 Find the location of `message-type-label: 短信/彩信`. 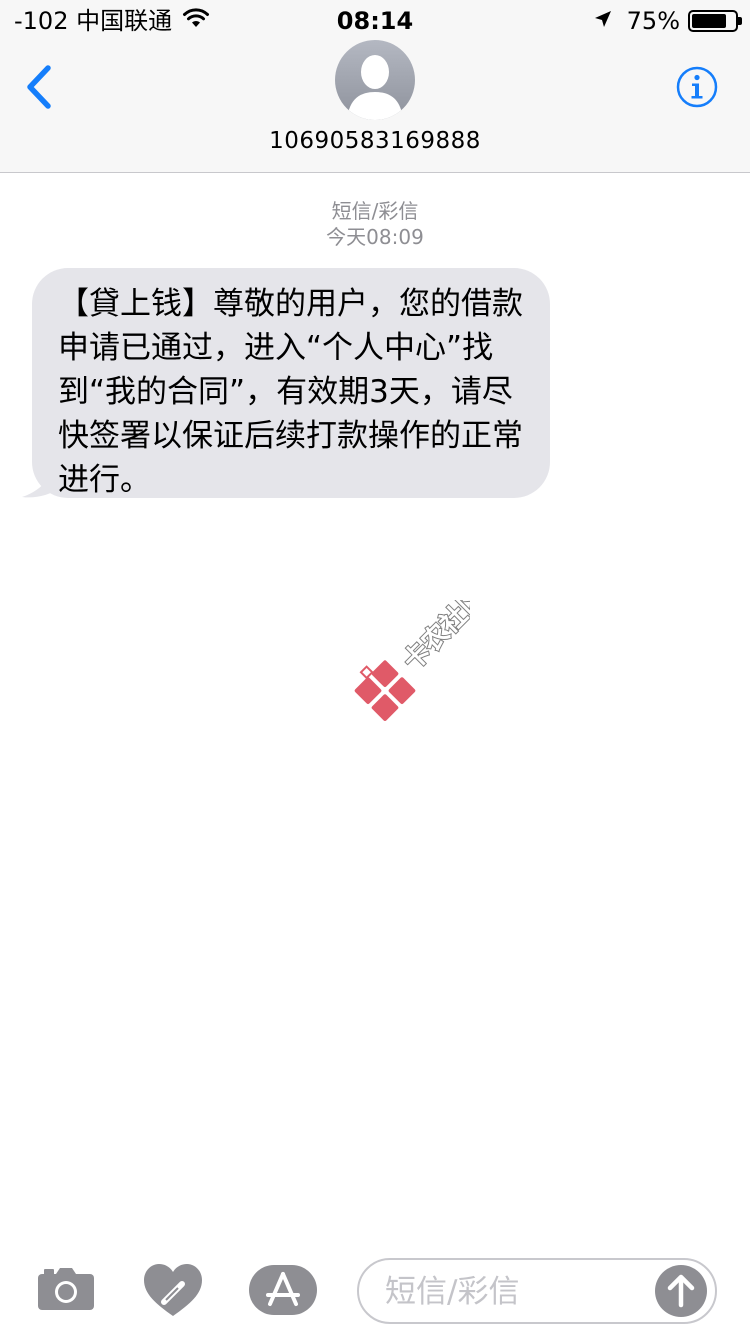

message-type-label: 短信/彩信 is located at coordinates (375, 211).